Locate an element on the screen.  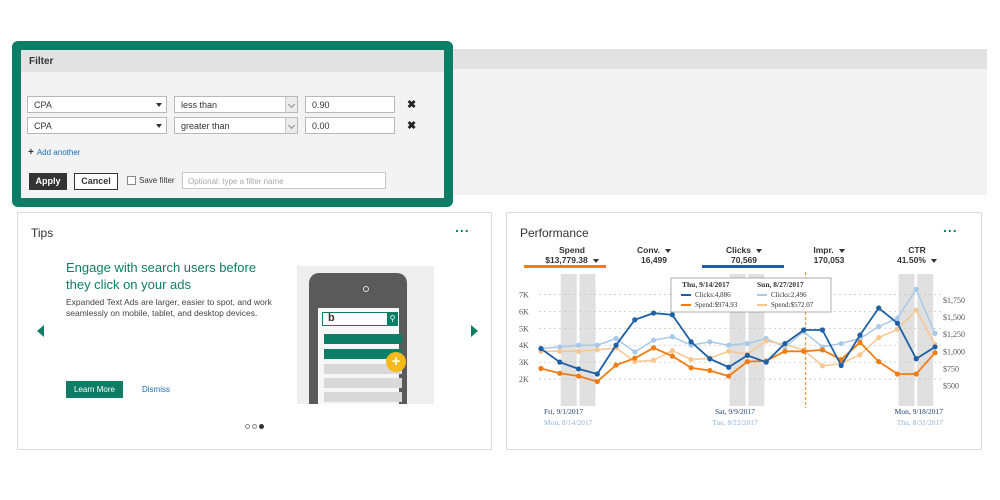
filter-value-text: 0.00 is located at coordinates (321, 126).